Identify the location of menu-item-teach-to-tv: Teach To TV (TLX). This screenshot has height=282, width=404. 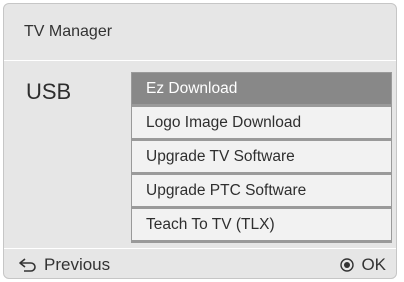
(261, 224).